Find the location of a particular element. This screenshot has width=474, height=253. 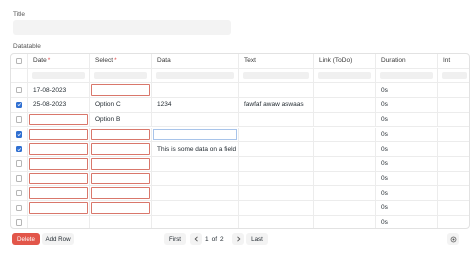

column-header-text: Text is located at coordinates (276, 61).